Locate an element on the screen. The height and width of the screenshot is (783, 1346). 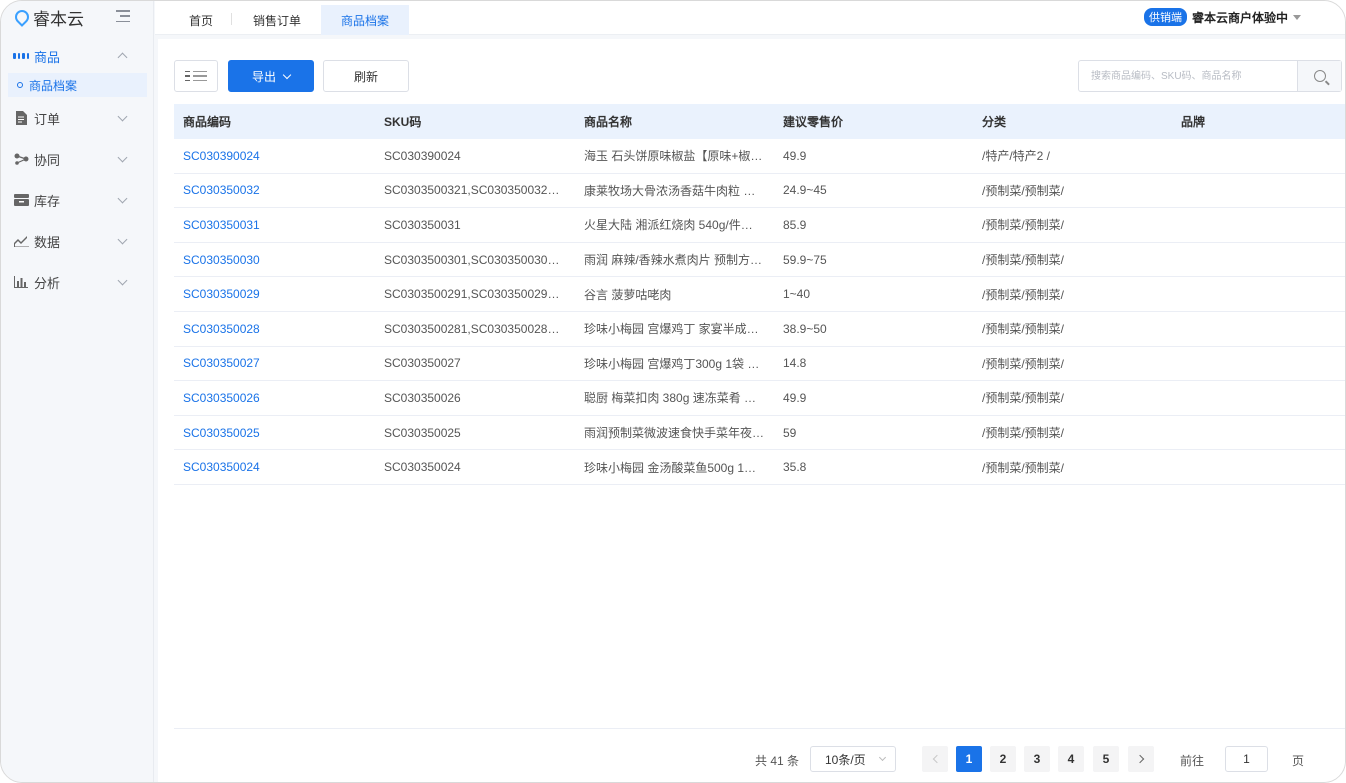
column-header: SKU码 is located at coordinates (403, 122).